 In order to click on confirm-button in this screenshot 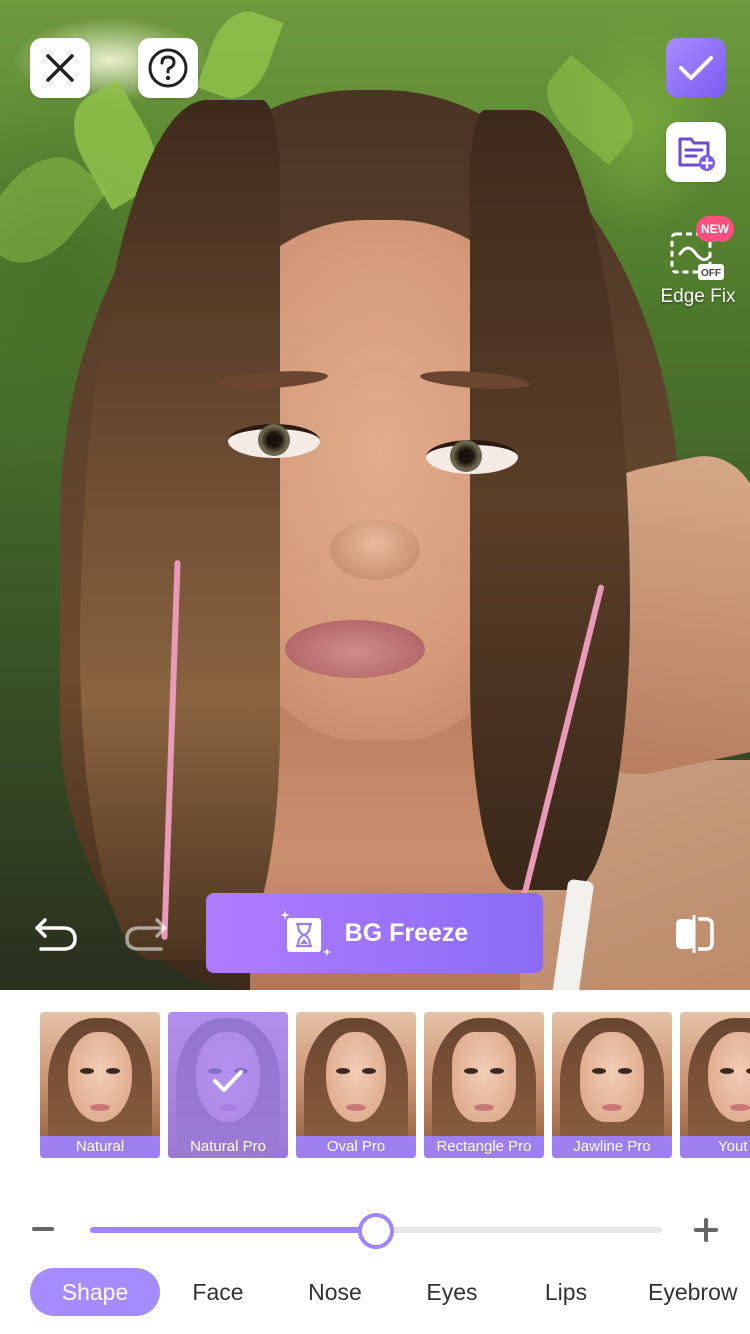, I will do `click(696, 68)`.